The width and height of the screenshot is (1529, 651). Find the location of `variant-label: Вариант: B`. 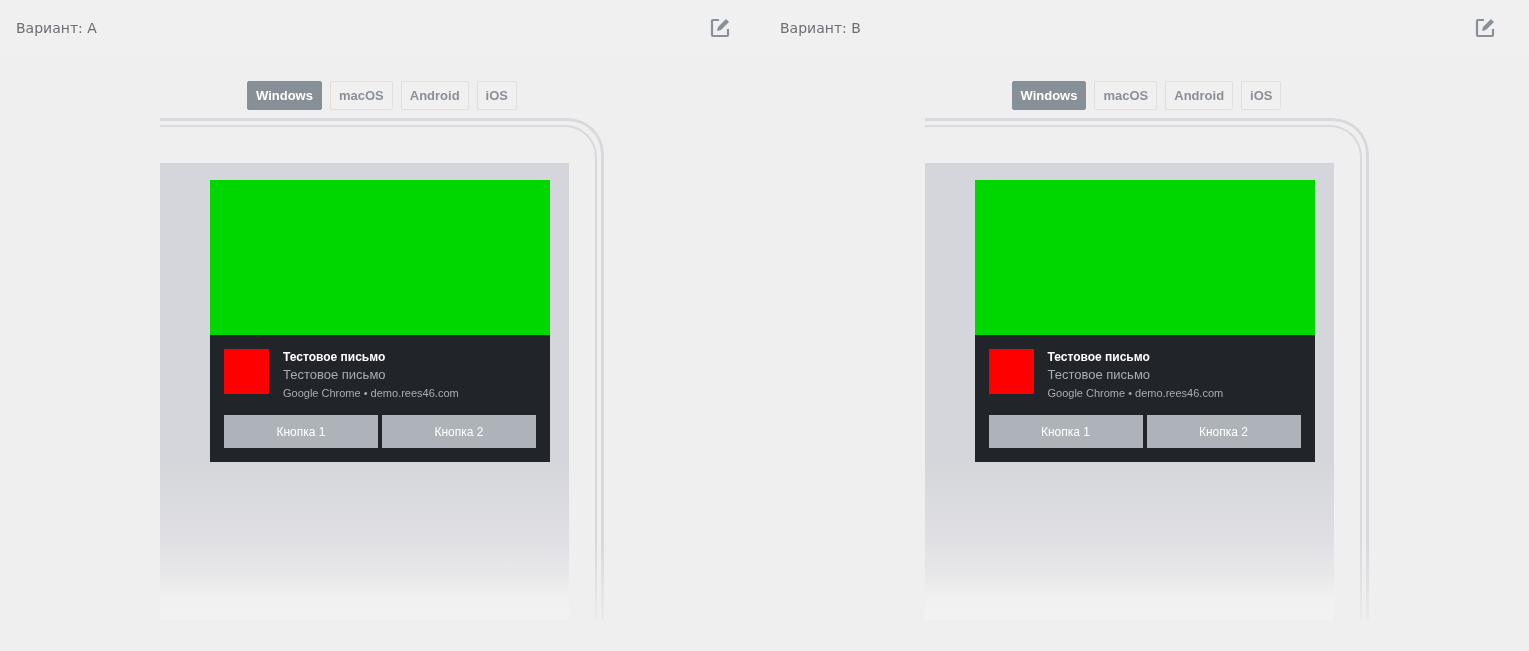

variant-label: Вариант: B is located at coordinates (820, 28).